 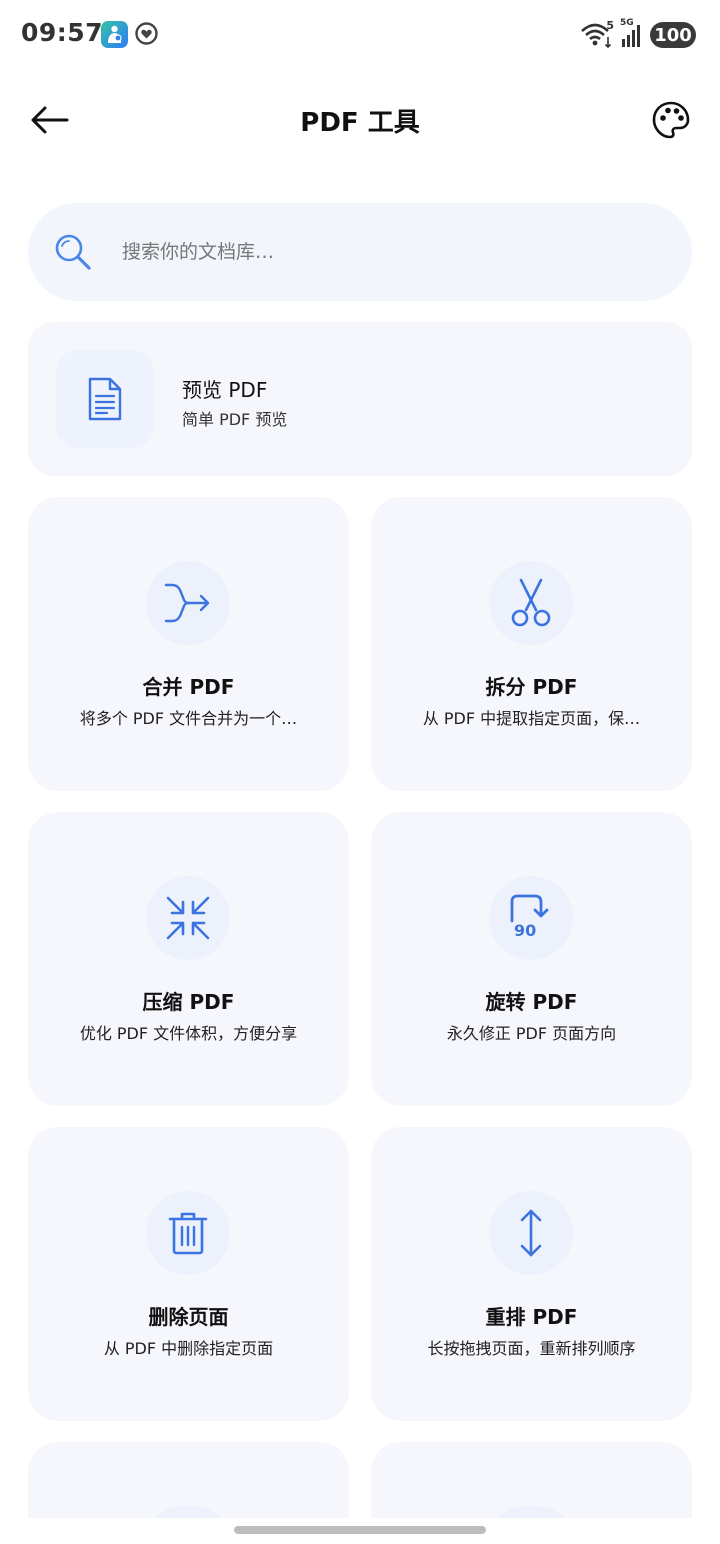 I want to click on reorder-pdf-card: 重排 PDF 长按拖拽页面，重新排列顺序, so click(x=531, y=1274).